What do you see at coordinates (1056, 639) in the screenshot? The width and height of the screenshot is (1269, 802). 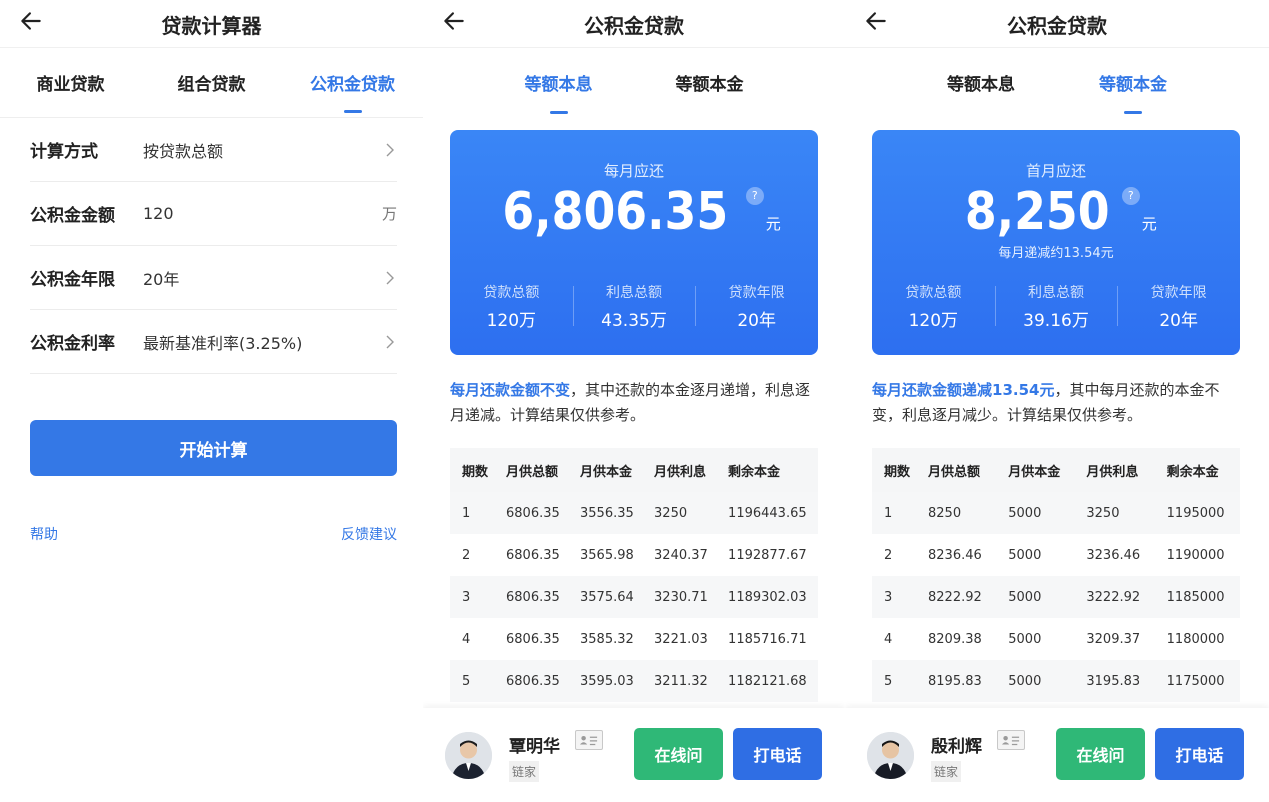 I see `table-row: 4 8209.38 5000 3209.37 1180000` at bounding box center [1056, 639].